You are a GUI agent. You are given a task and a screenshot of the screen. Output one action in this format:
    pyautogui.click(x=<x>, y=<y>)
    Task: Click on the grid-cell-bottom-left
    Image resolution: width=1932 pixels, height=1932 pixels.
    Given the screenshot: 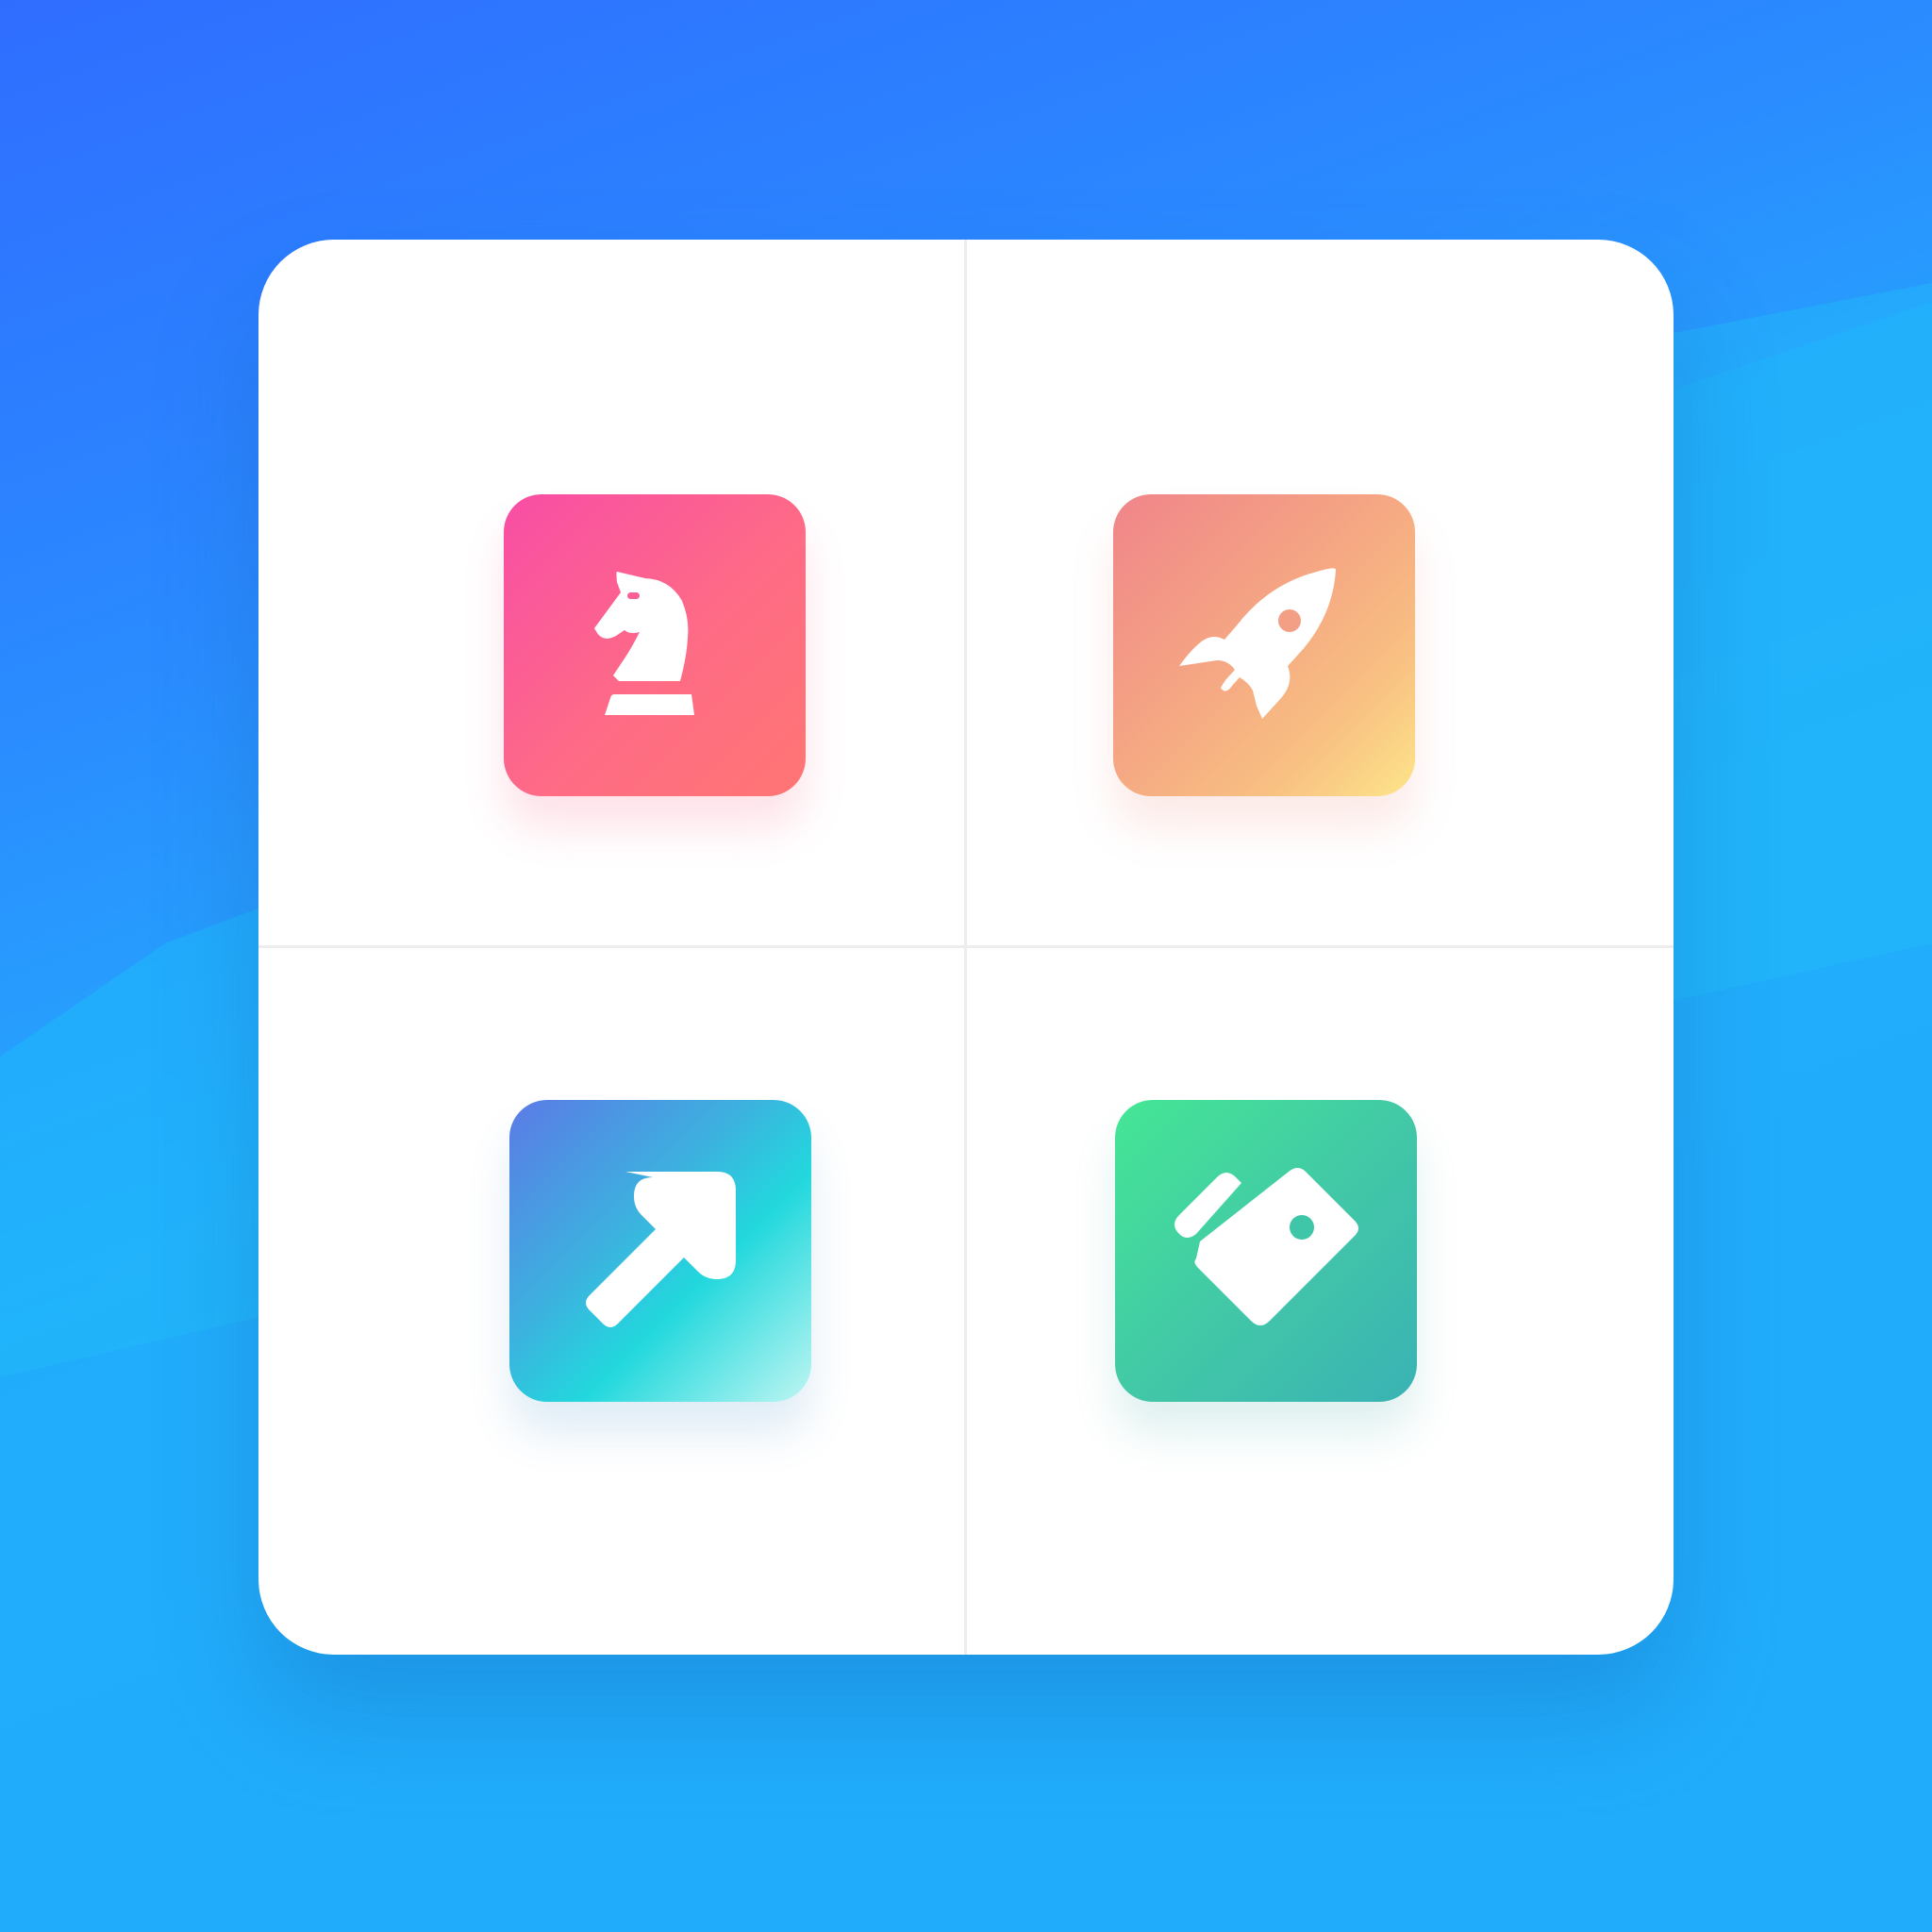 What is the action you would take?
    pyautogui.click(x=612, y=1301)
    